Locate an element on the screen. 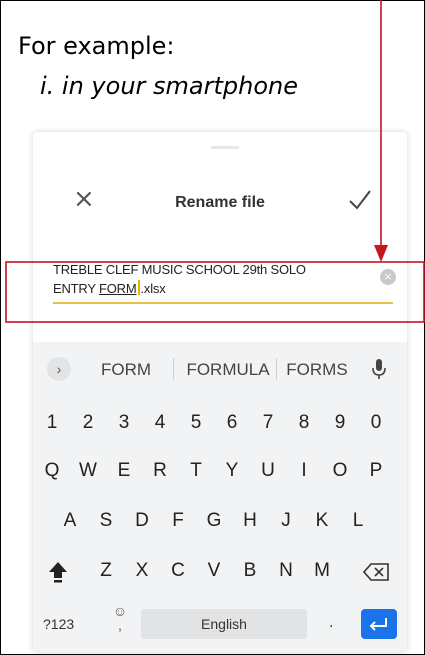 Image resolution: width=425 pixels, height=655 pixels. highlight-box is located at coordinates (215, 292).